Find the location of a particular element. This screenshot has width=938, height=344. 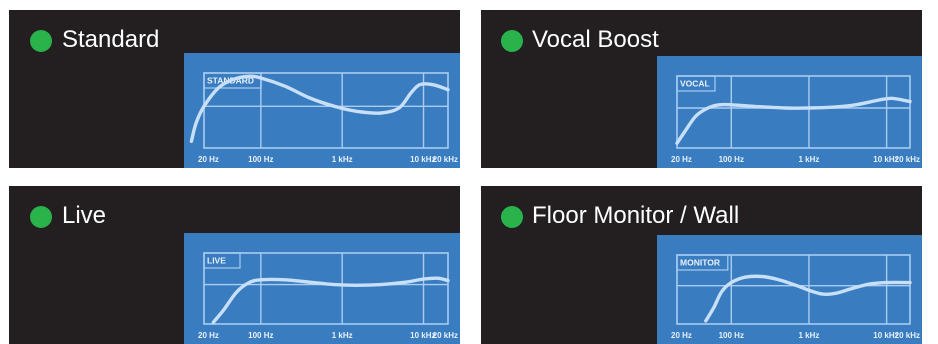

eq-curve-chart: 20 Hz 100 Hz 1 kHz 10 kHz20 kHzMONITOR is located at coordinates (795, 297).